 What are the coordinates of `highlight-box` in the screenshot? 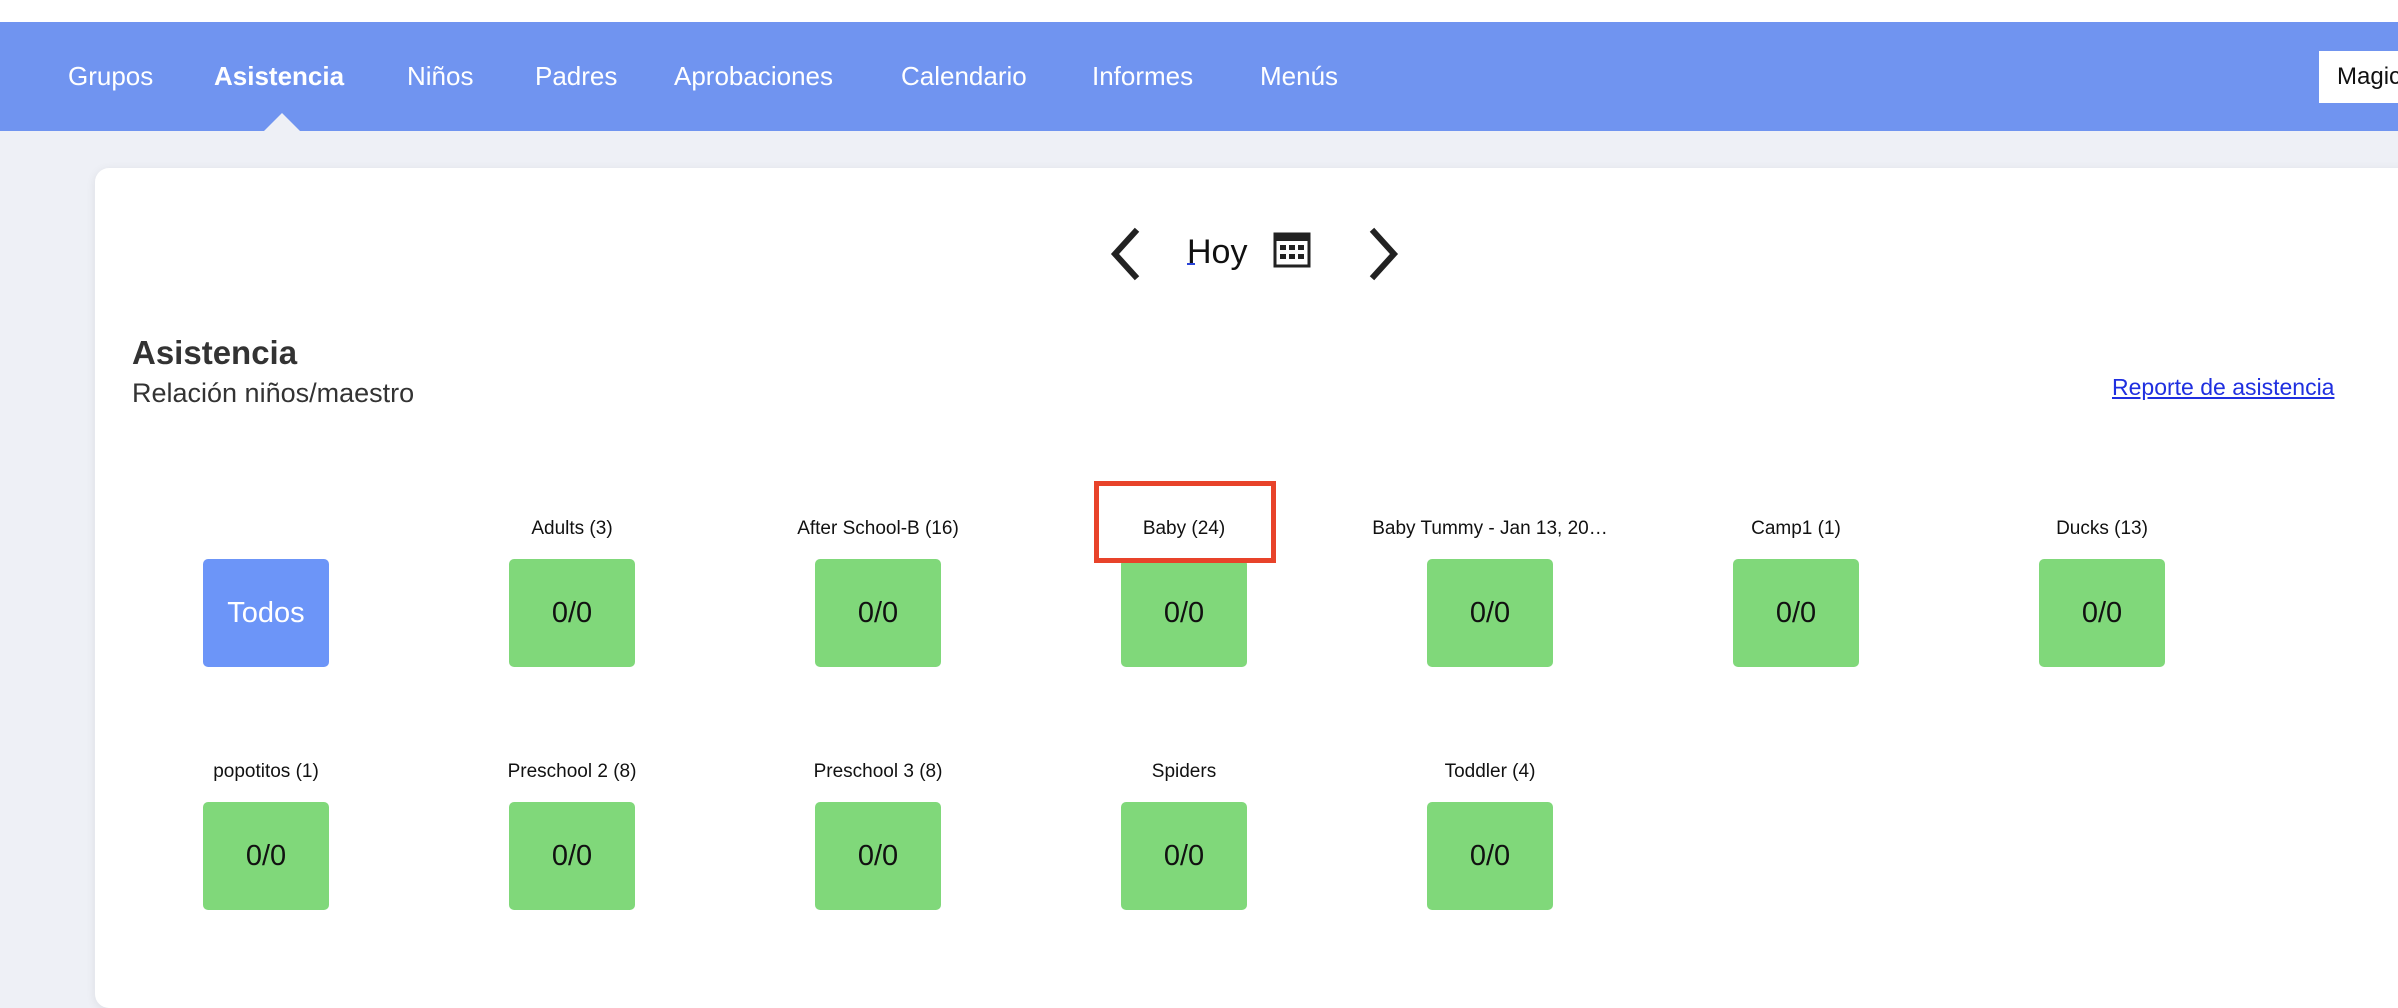 It's located at (1185, 522).